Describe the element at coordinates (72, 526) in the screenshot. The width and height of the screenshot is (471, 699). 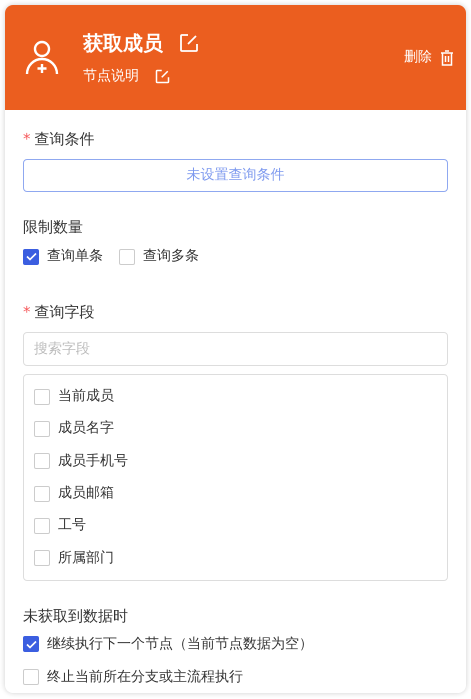
I see `option-label: 工号` at that location.